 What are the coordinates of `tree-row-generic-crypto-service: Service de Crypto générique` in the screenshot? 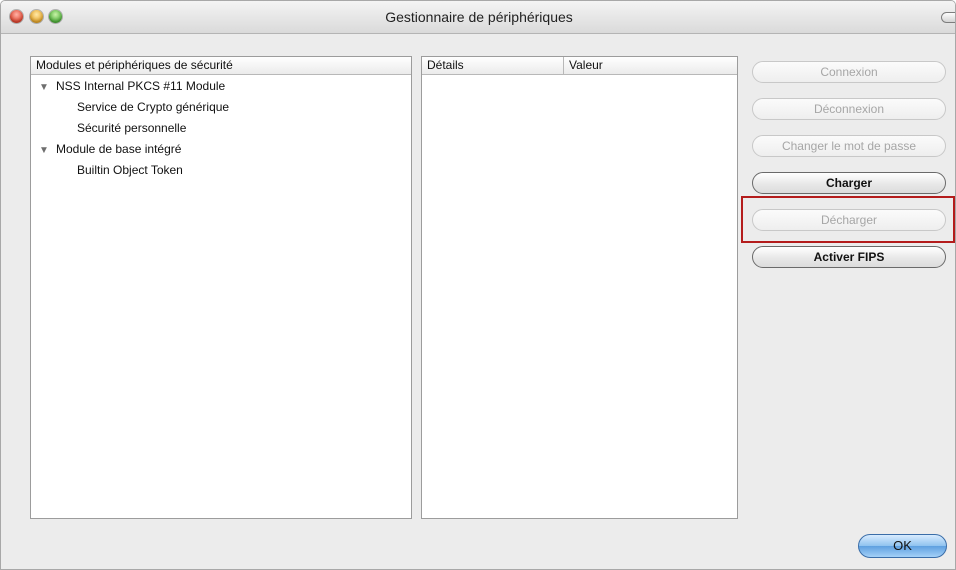 It's located at (221, 107).